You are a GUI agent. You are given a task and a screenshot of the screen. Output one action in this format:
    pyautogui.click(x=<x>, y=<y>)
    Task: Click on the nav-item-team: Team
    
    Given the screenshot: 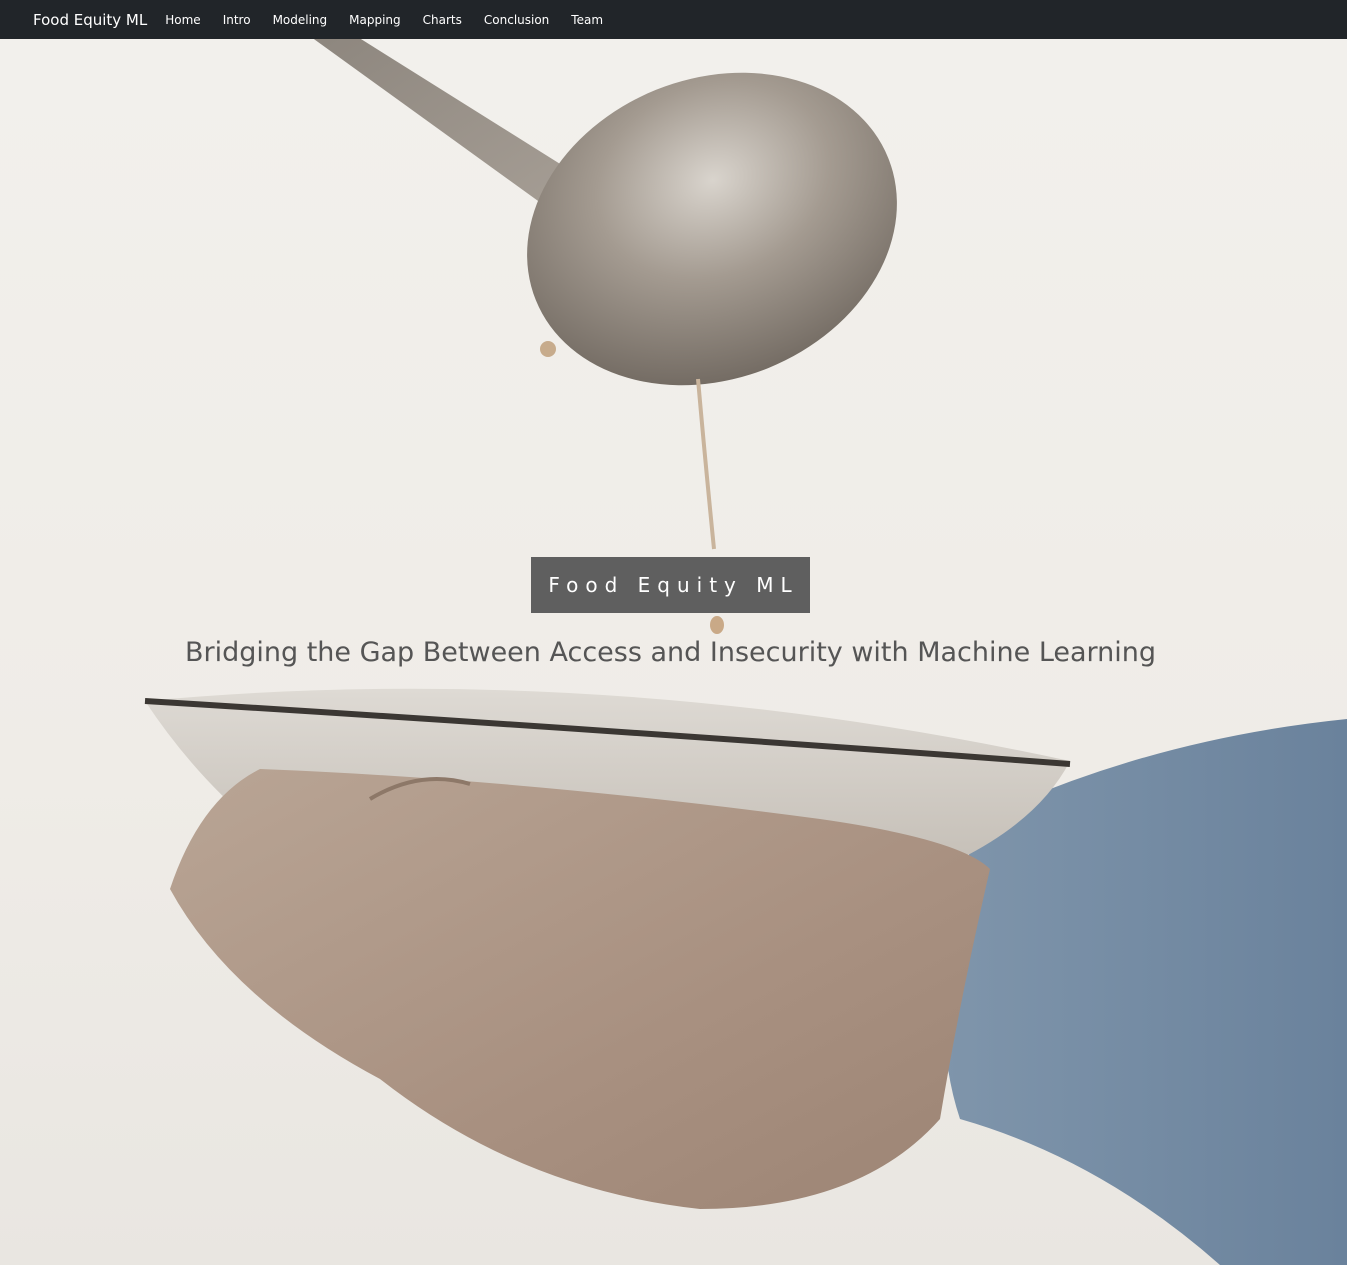 What is the action you would take?
    pyautogui.click(x=587, y=20)
    